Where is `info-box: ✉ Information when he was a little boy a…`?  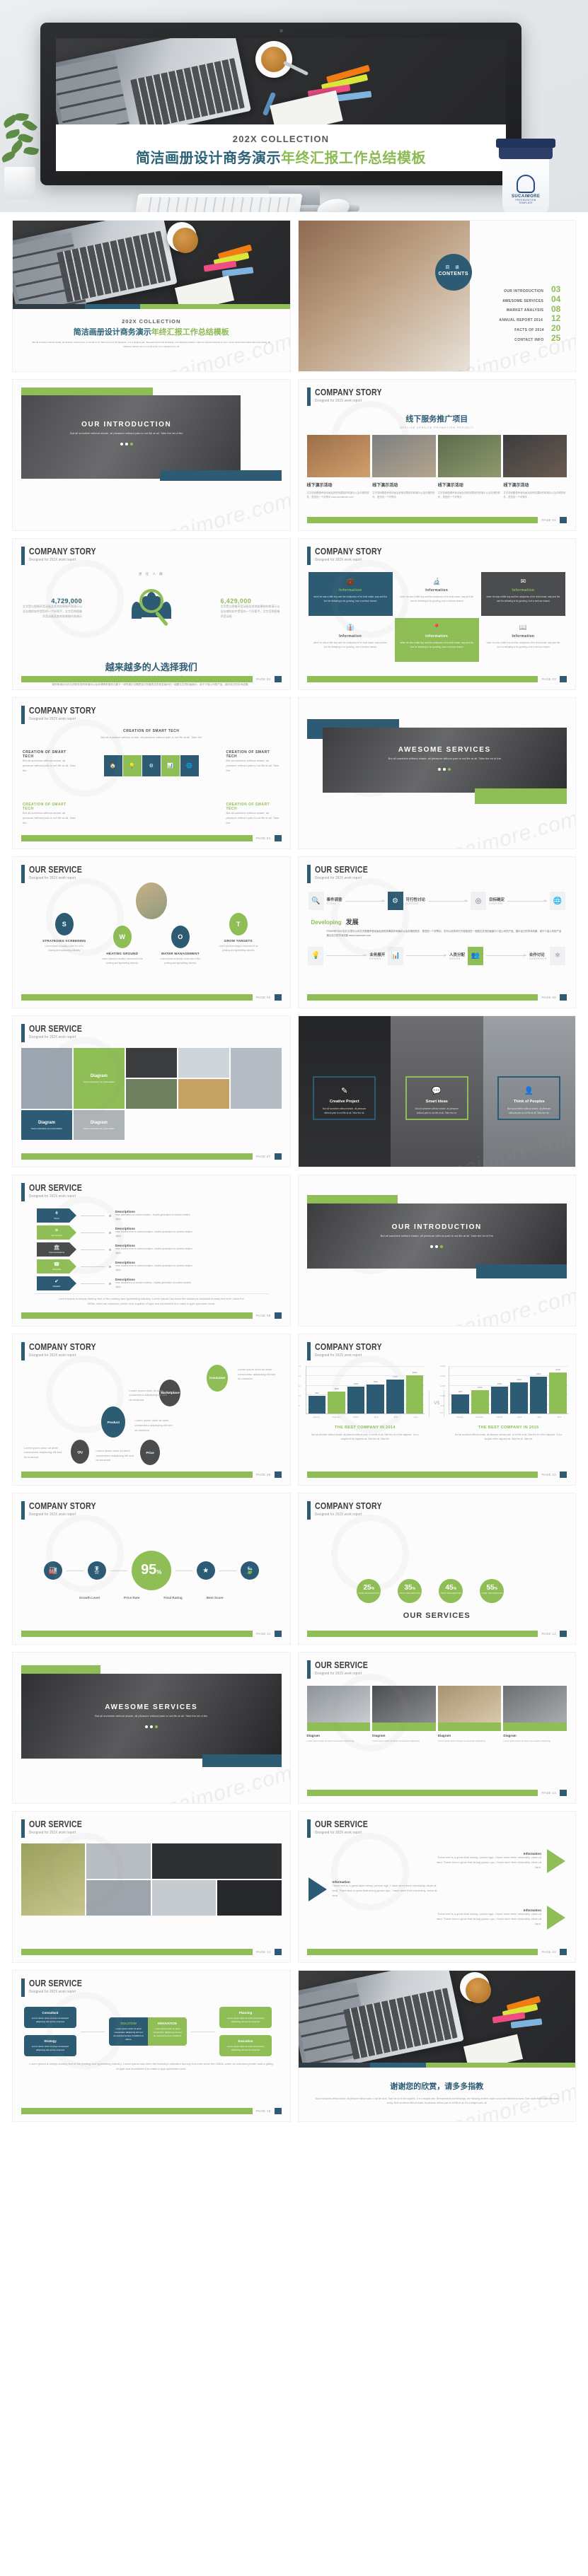
info-box: ✉ Information when he was a little boy a… is located at coordinates (522, 594).